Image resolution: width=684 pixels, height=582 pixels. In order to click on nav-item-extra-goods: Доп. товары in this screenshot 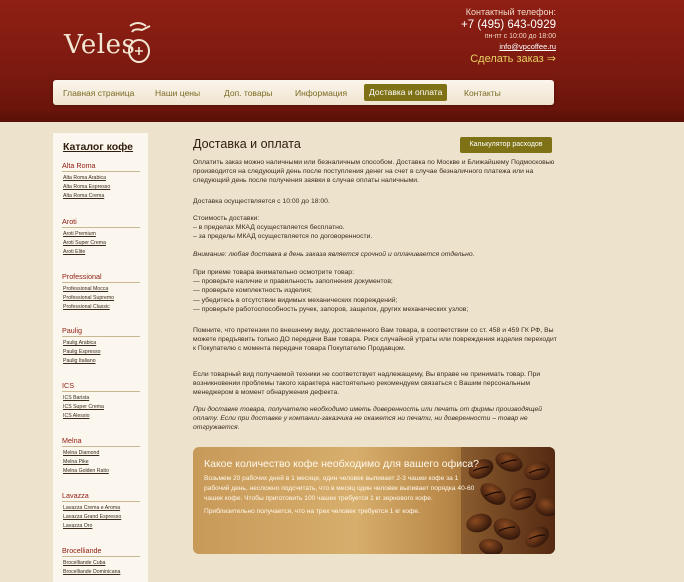, I will do `click(248, 93)`.